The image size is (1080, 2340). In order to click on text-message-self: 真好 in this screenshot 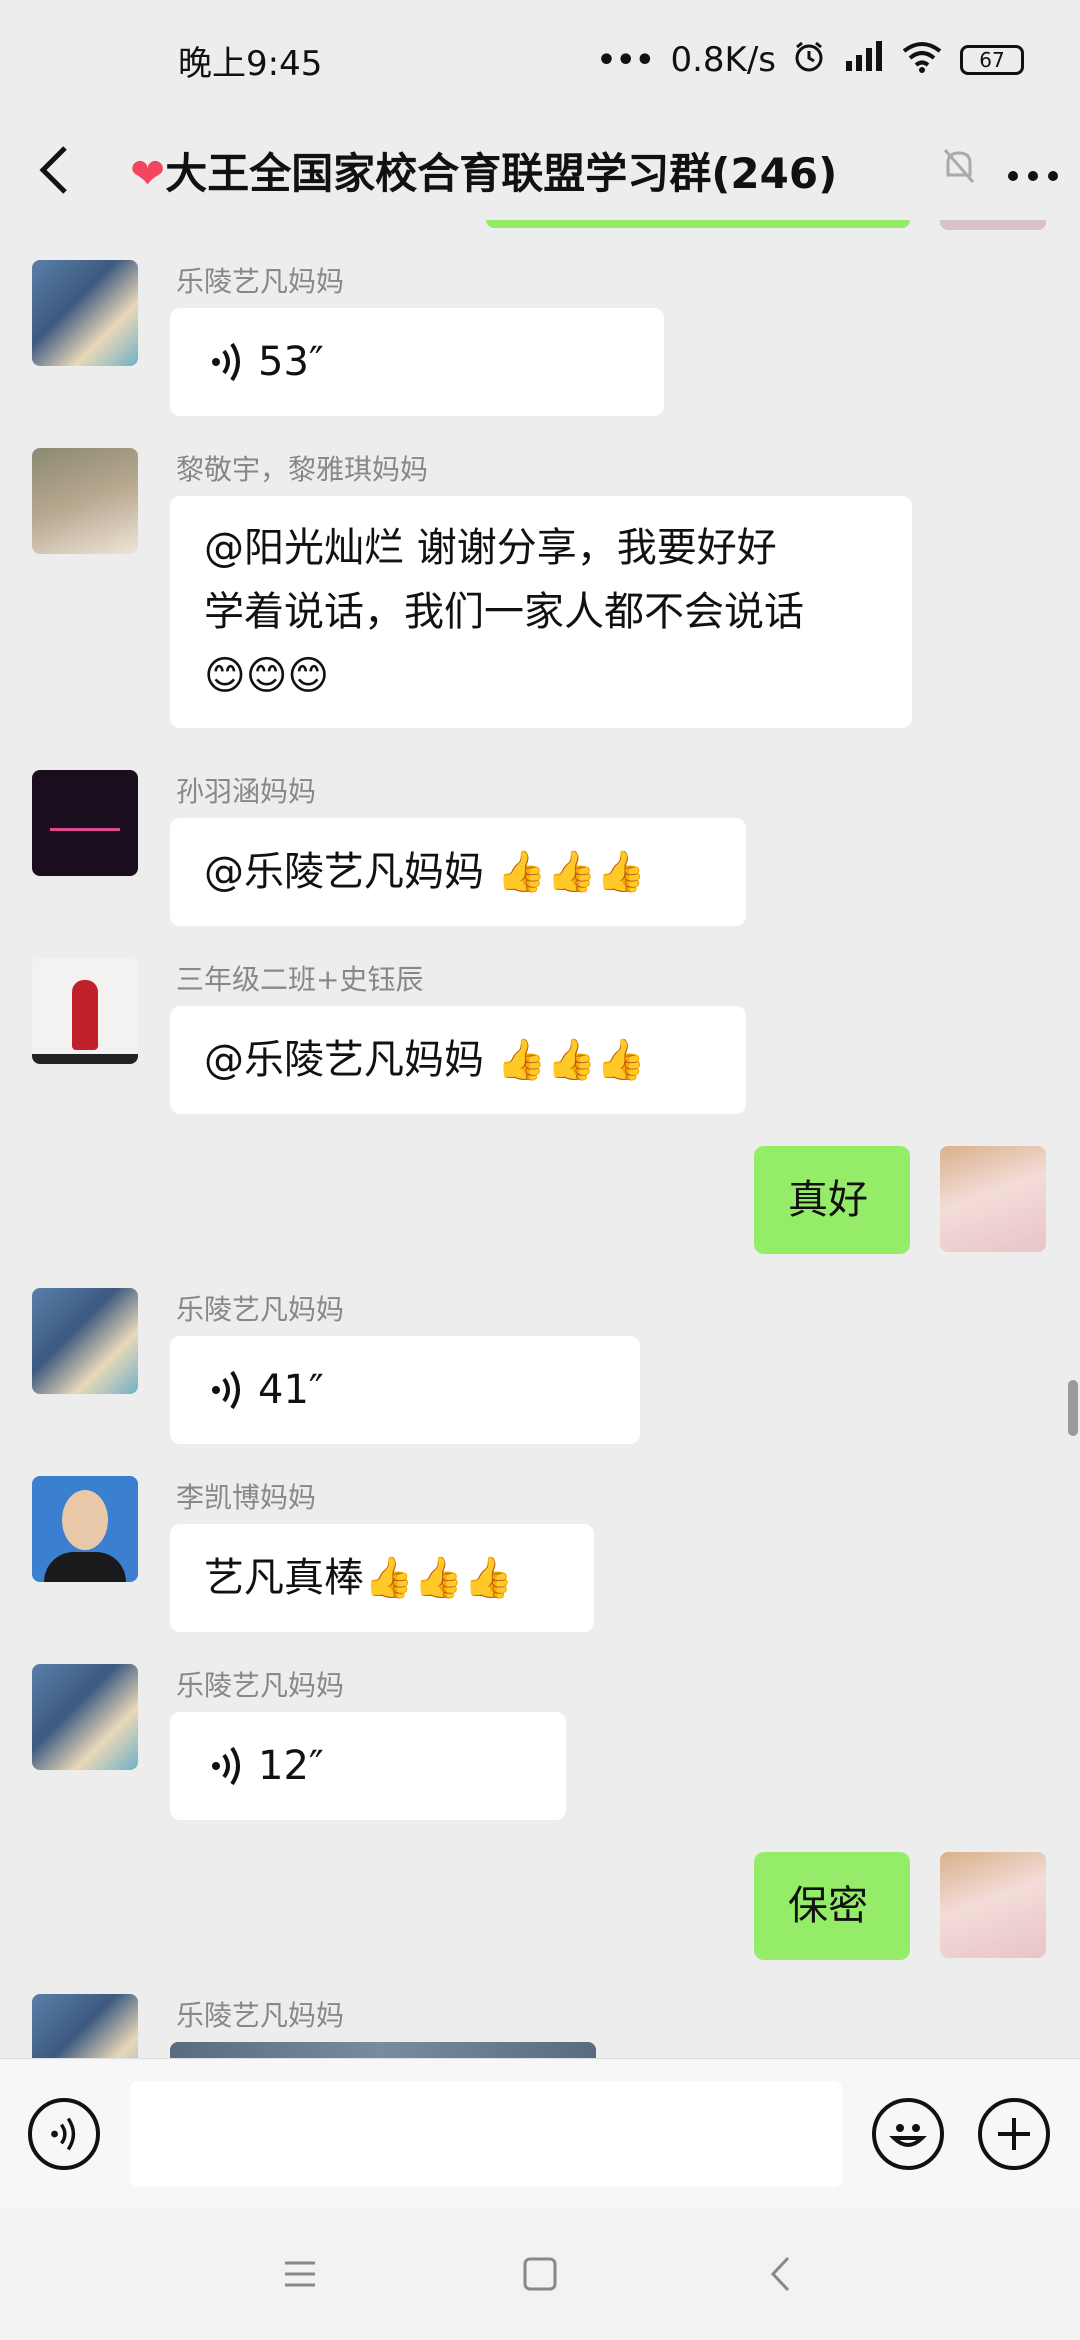, I will do `click(832, 1200)`.